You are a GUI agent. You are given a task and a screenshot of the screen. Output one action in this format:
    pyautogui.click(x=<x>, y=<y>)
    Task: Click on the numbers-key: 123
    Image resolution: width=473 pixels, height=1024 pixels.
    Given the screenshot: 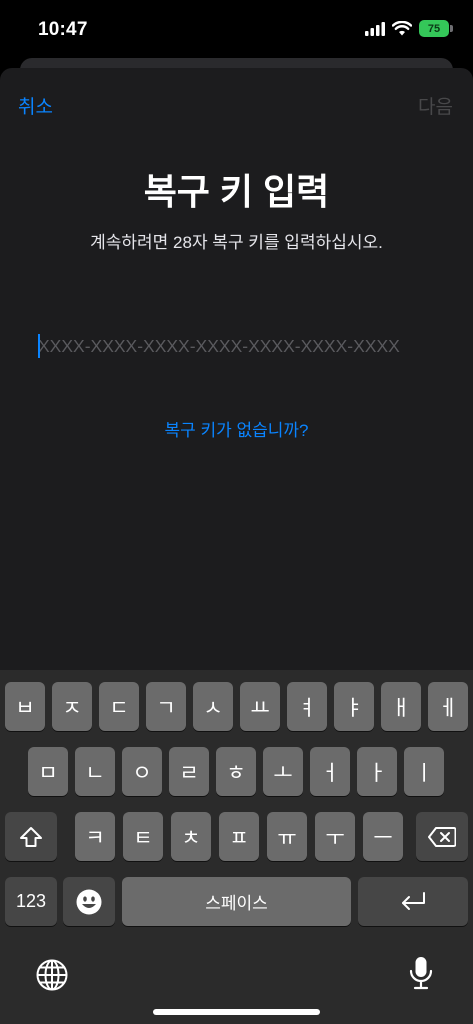 What is the action you would take?
    pyautogui.click(x=31, y=901)
    